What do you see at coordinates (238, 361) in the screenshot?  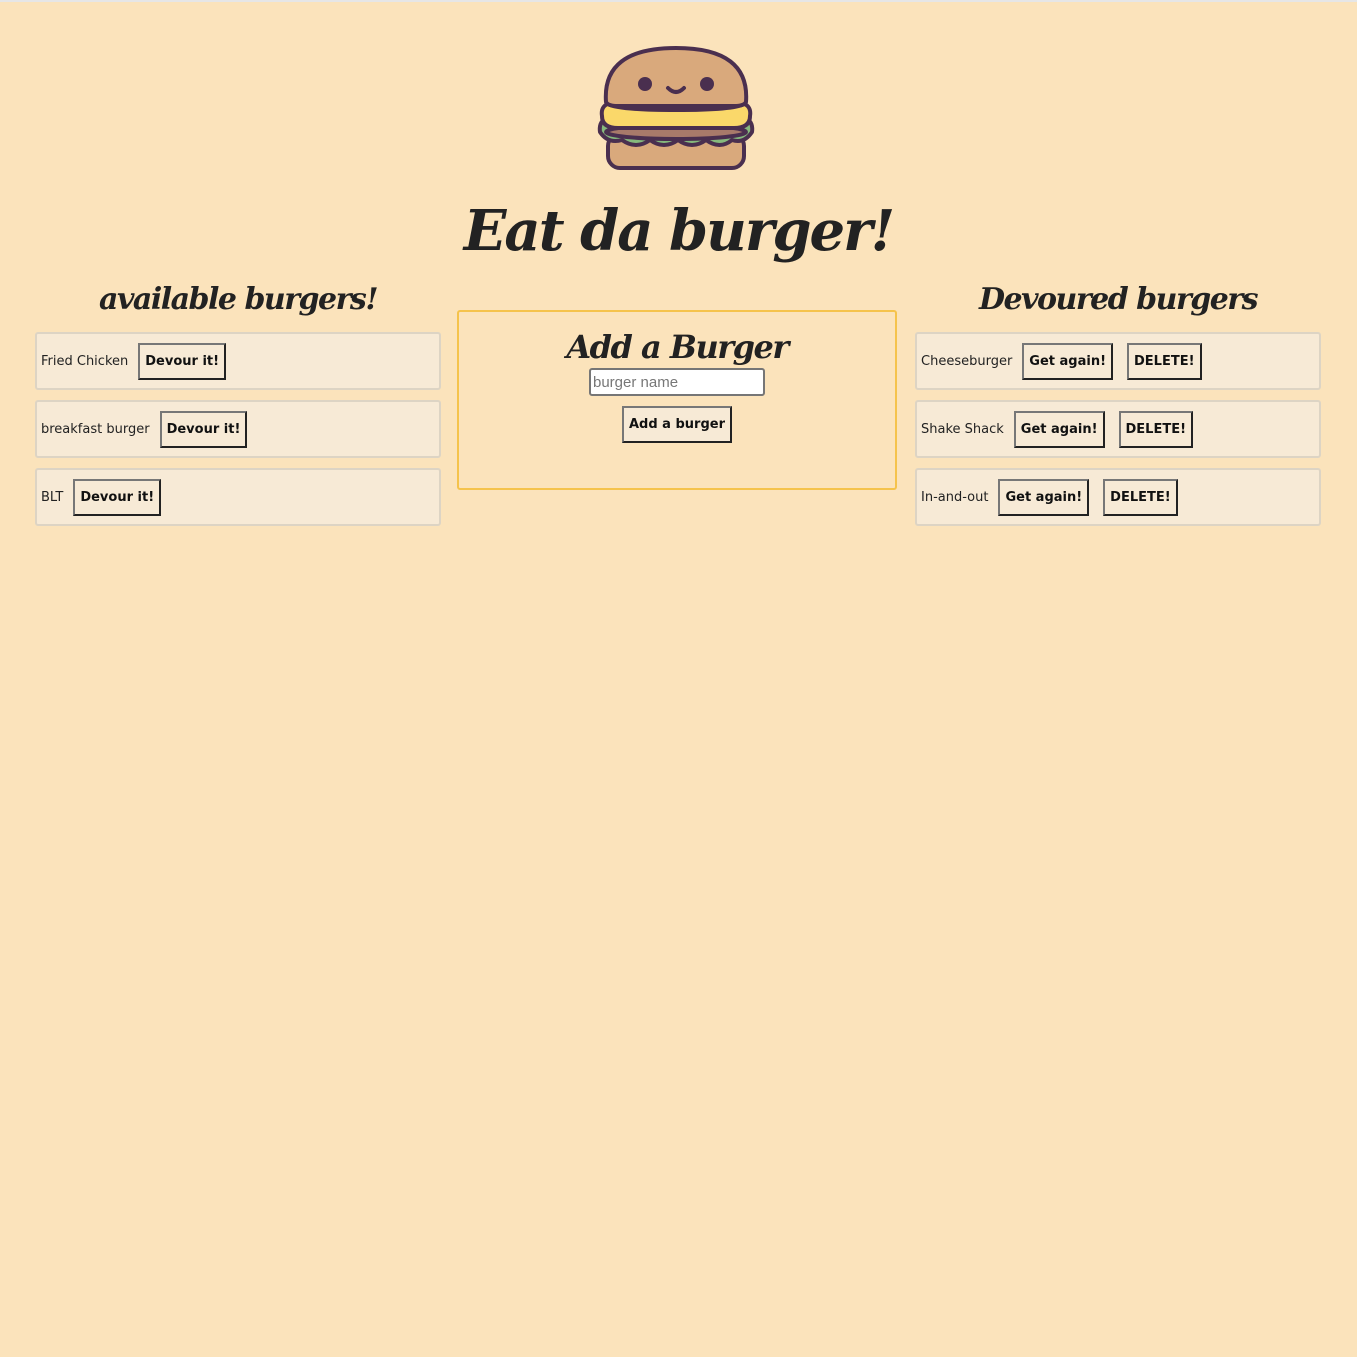 I see `available-burger-item: Fried Chicken Devour it!` at bounding box center [238, 361].